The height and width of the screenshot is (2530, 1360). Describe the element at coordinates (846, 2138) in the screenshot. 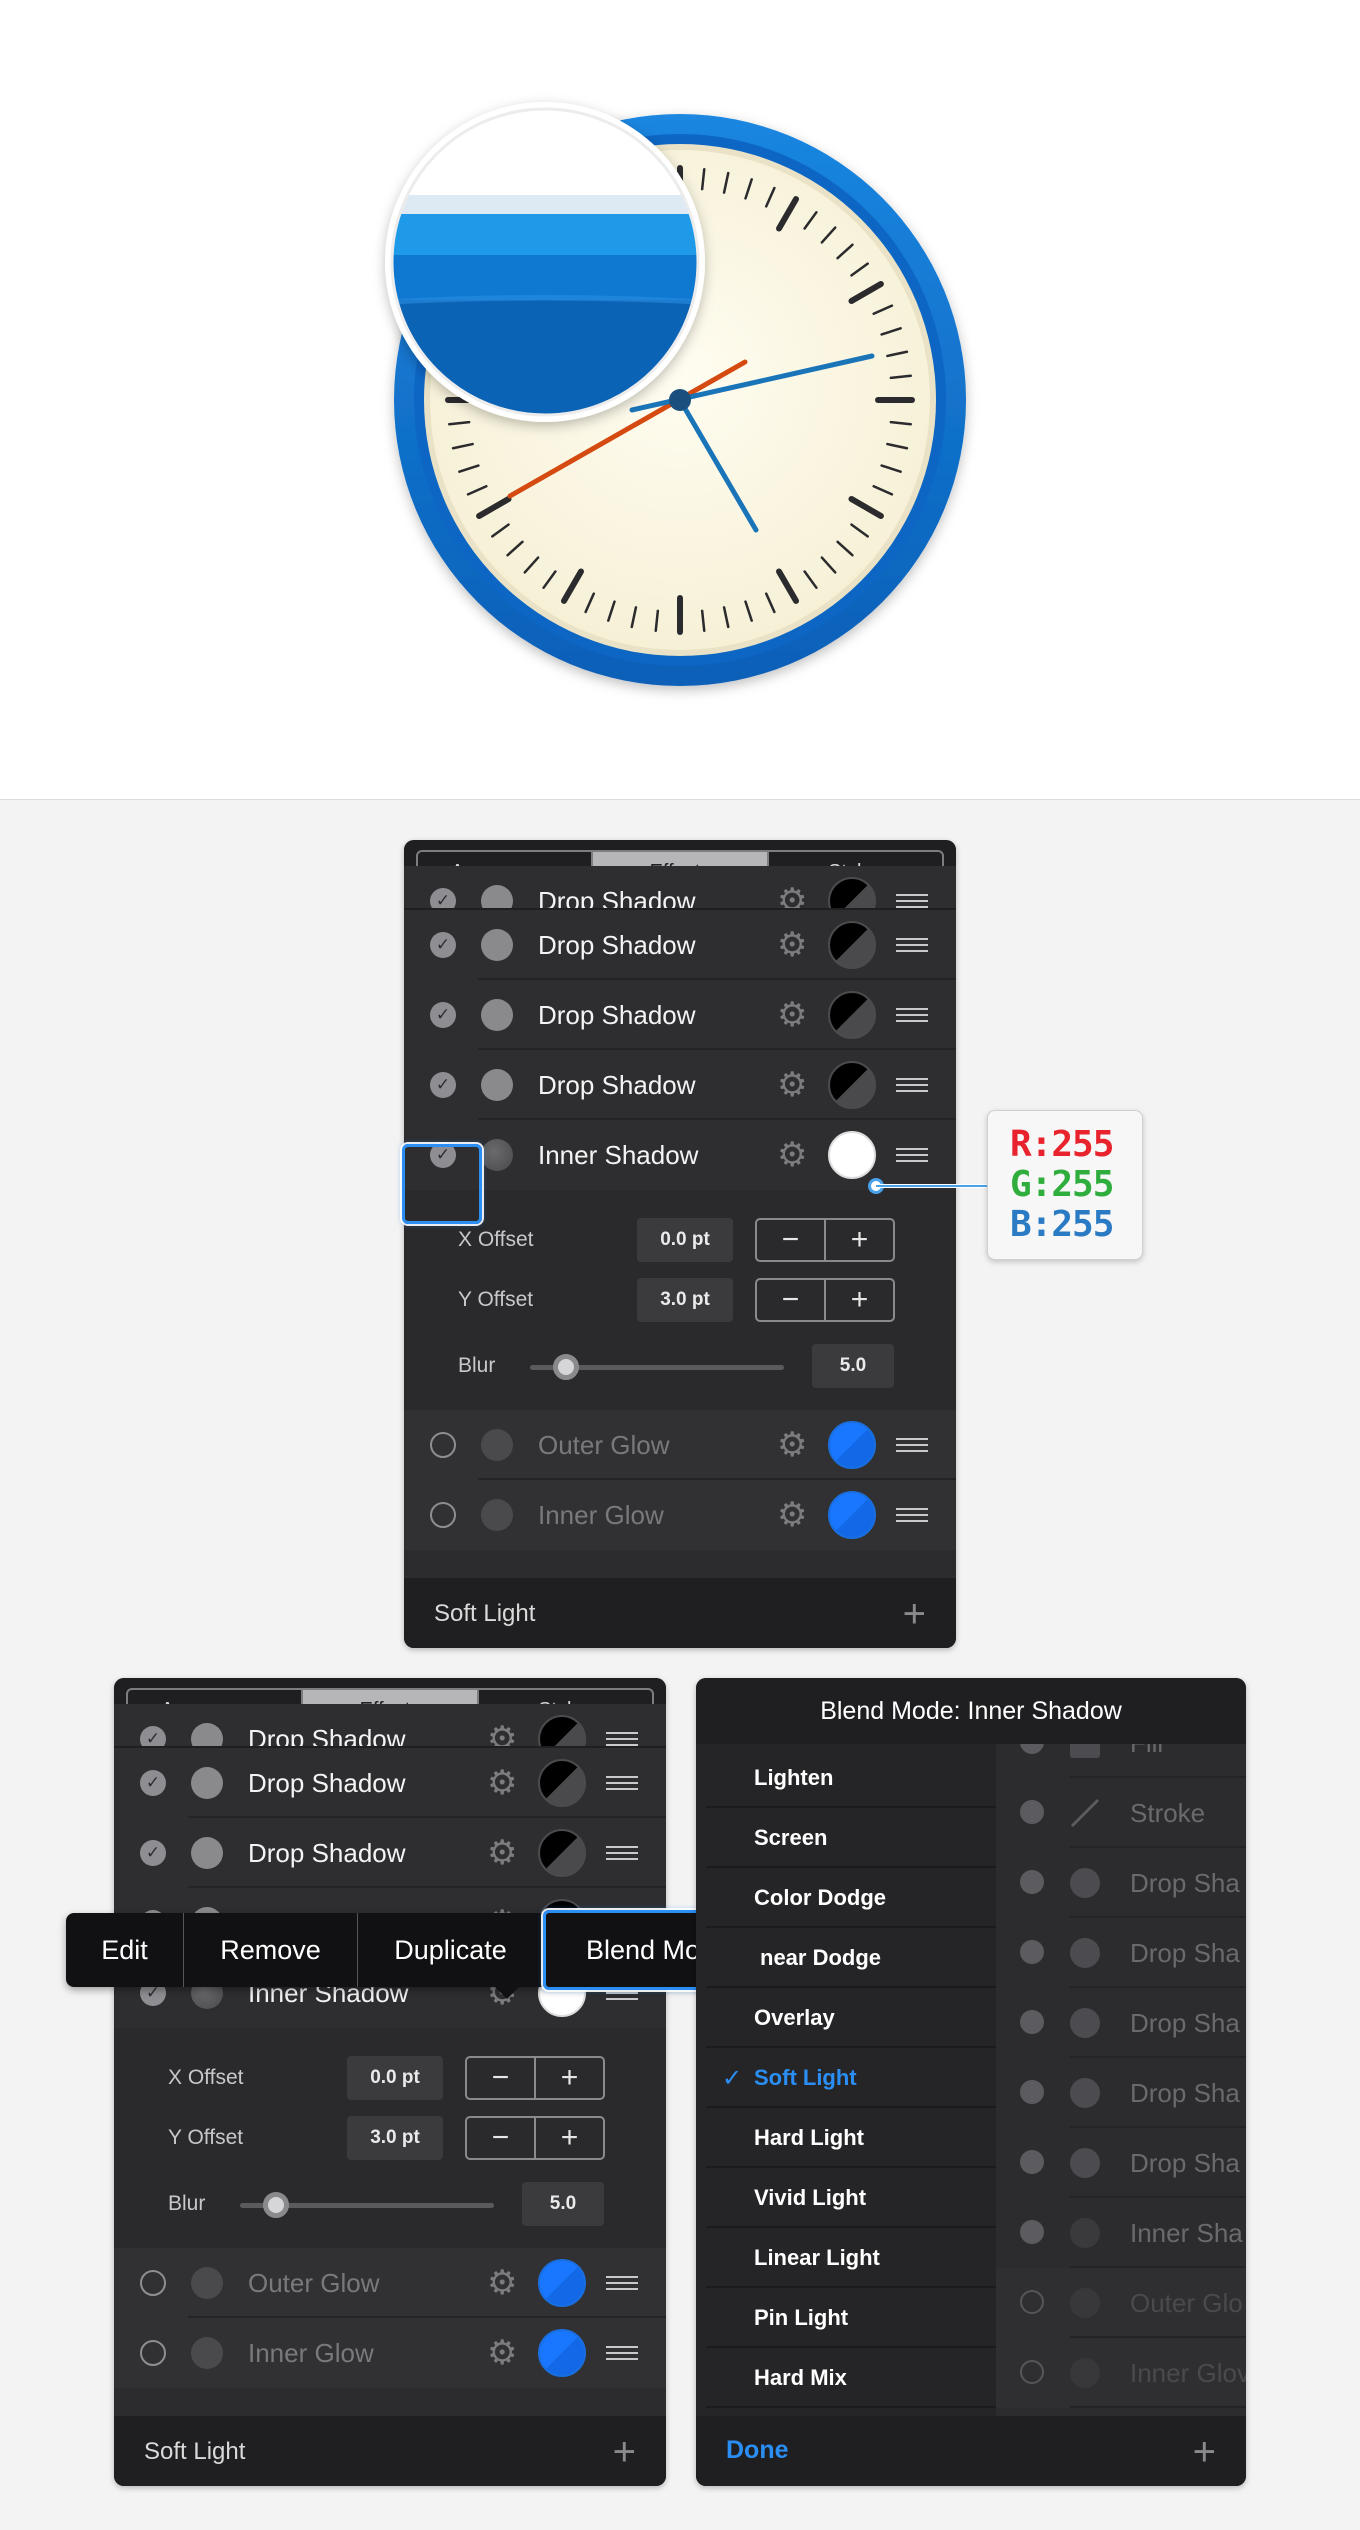

I see `blend-option-hard-light: Hard Light` at that location.